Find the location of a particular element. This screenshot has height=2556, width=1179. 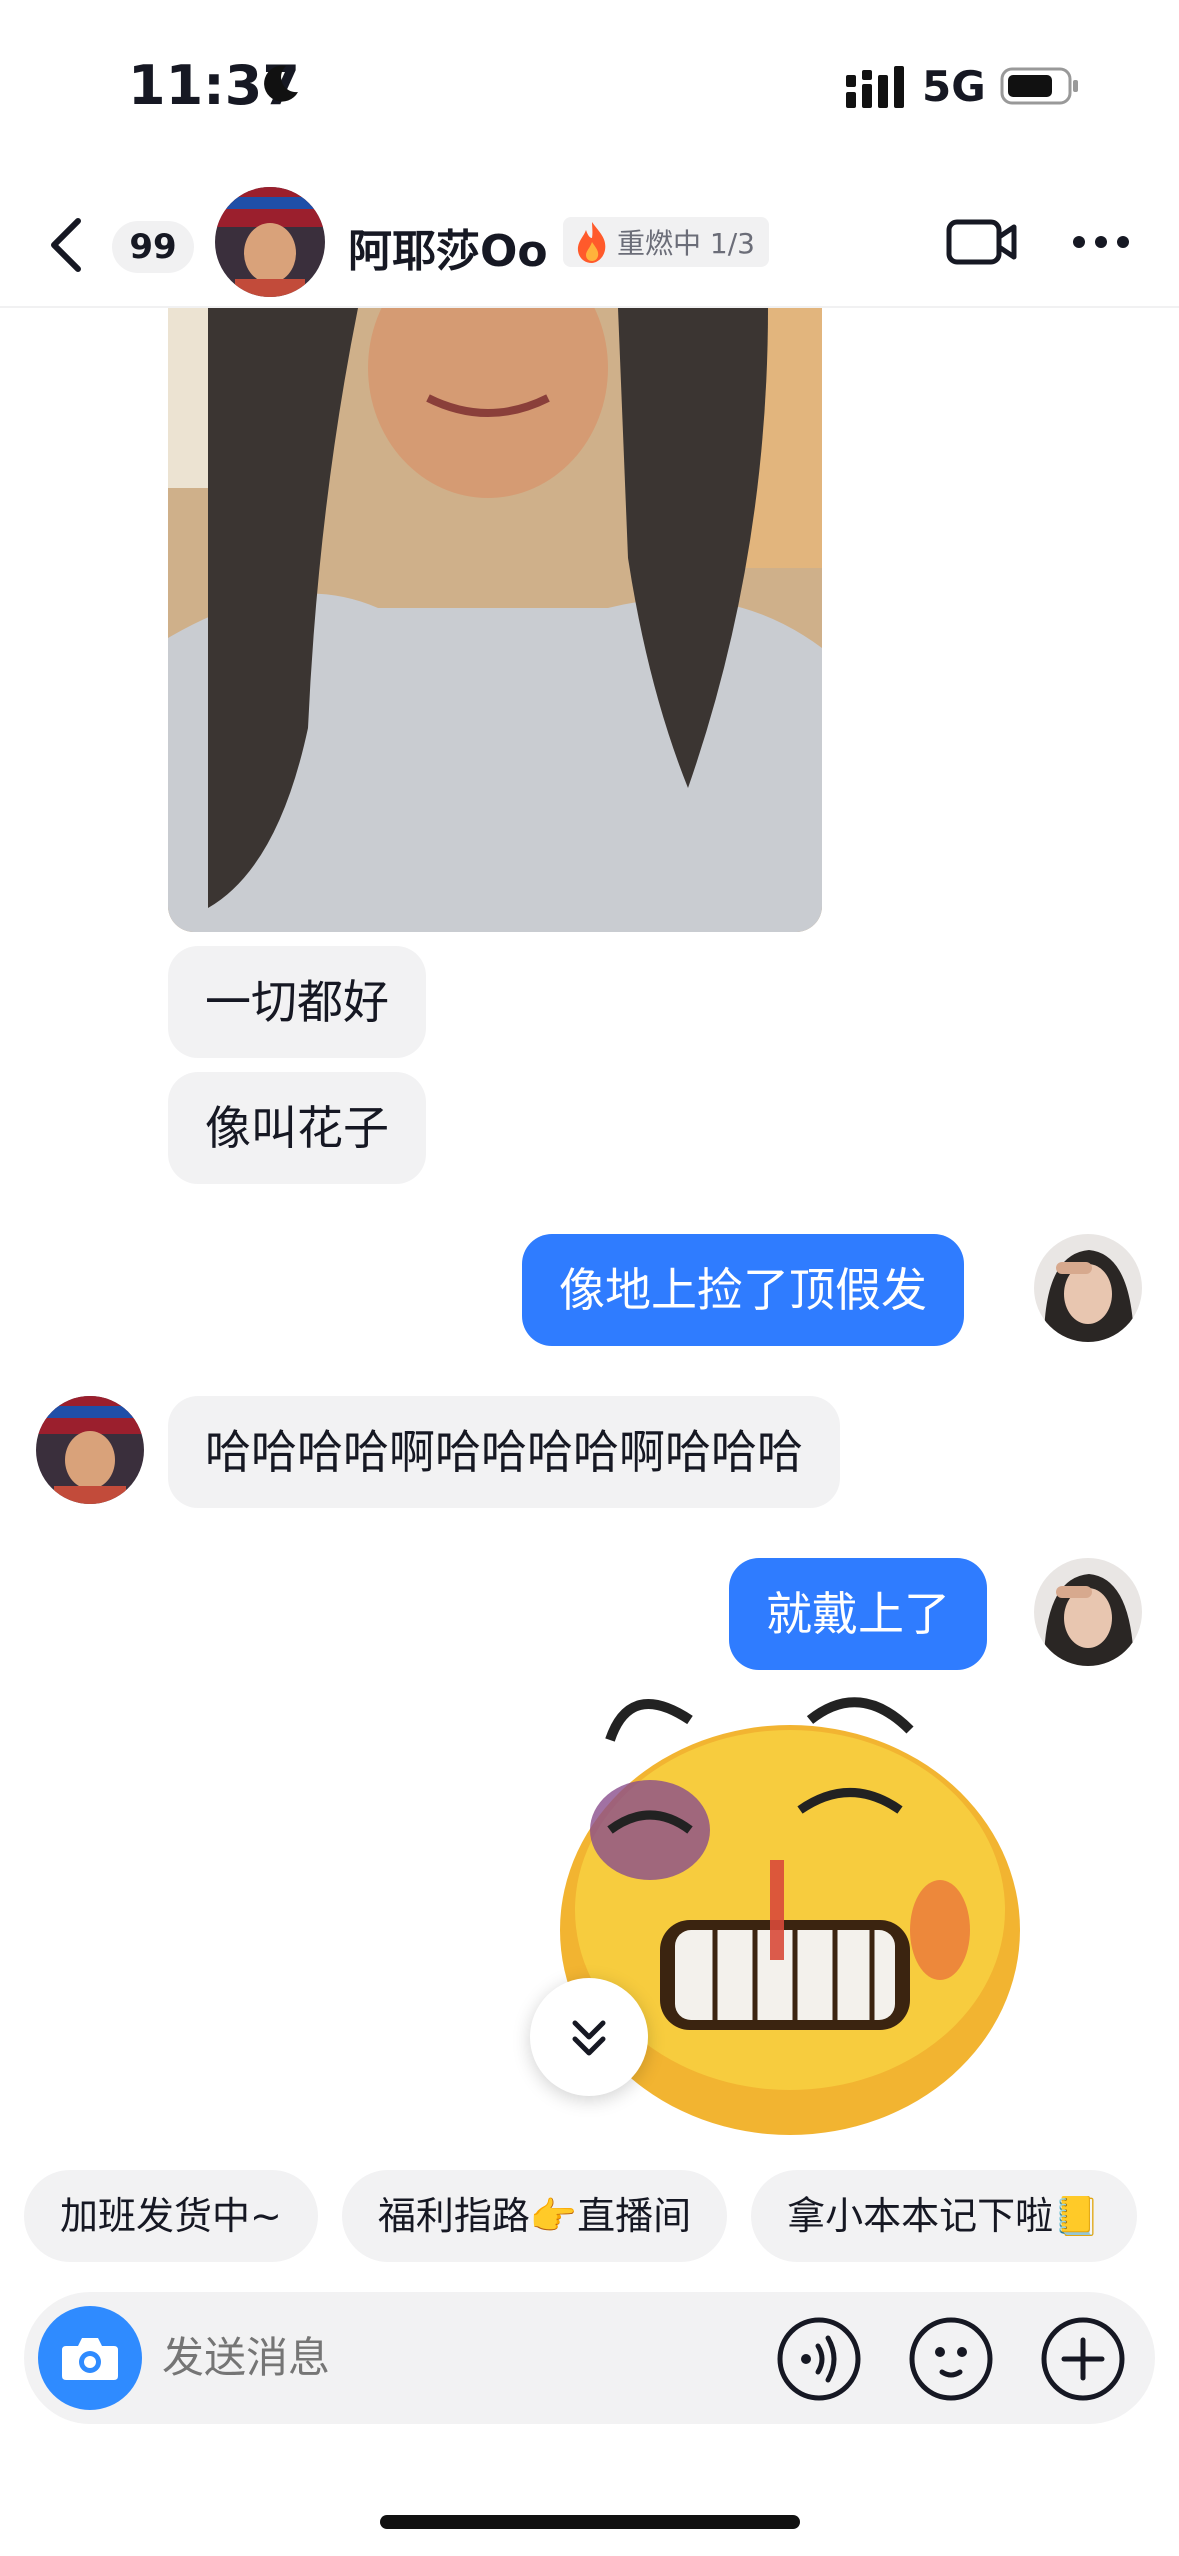

contact-avatar-small is located at coordinates (90, 1450).